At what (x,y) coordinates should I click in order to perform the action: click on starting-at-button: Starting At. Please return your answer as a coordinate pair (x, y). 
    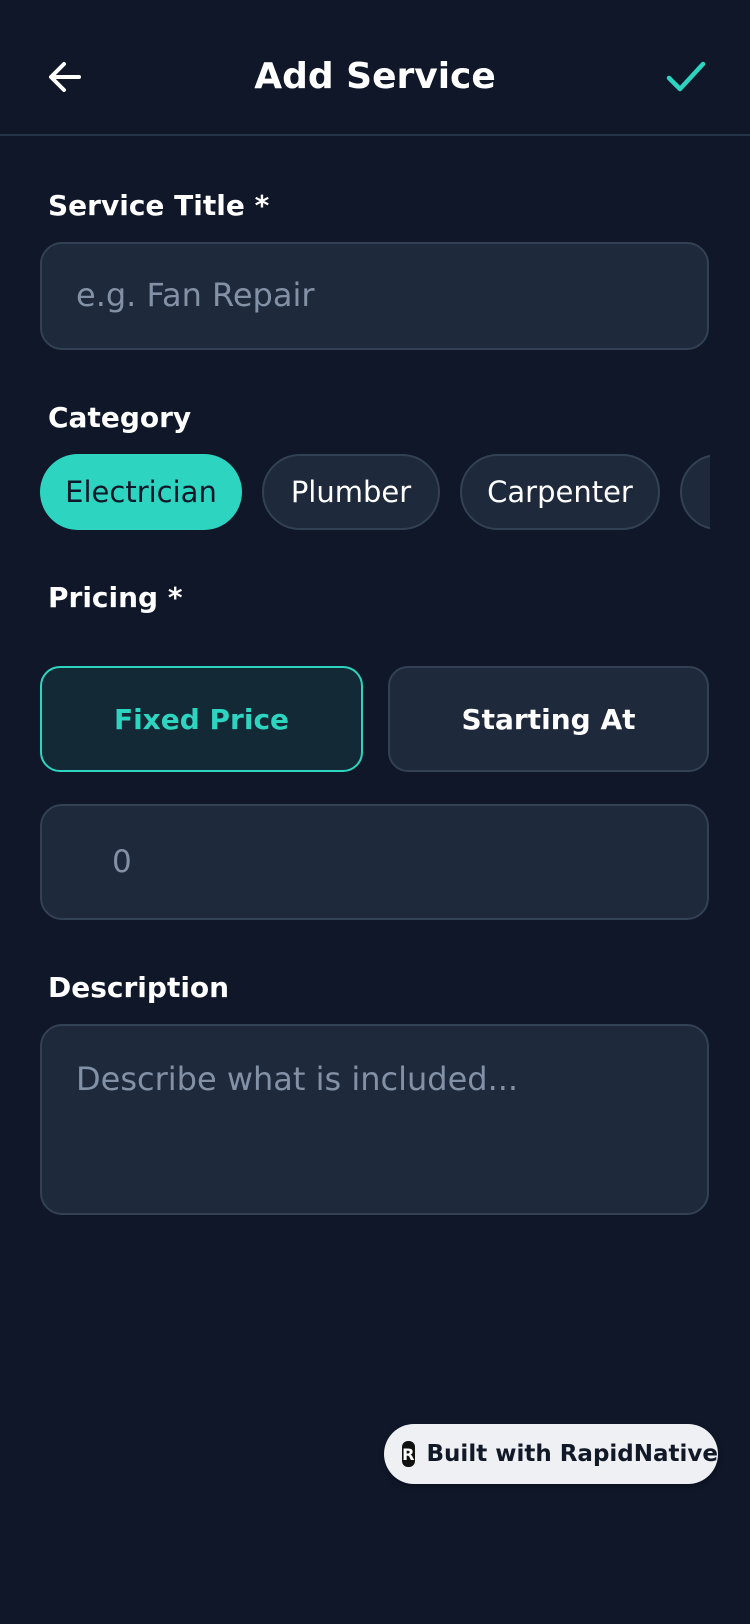
    Looking at the image, I should click on (548, 719).